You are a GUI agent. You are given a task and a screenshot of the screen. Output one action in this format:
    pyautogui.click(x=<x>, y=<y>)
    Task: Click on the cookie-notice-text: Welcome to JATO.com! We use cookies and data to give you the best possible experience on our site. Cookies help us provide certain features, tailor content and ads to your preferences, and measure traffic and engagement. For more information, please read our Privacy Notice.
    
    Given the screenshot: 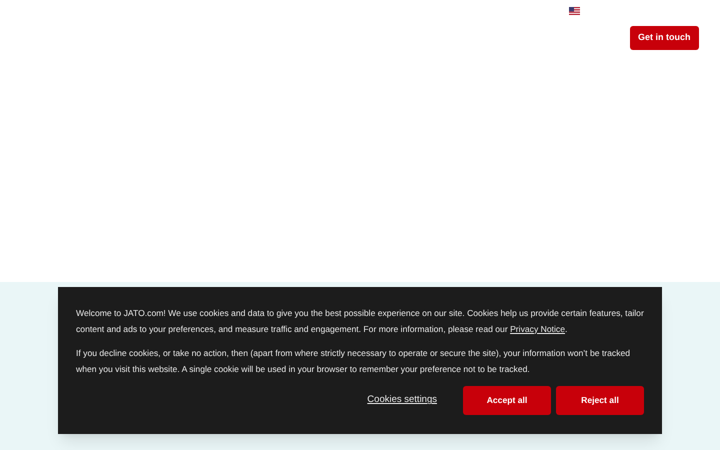 What is the action you would take?
    pyautogui.click(x=360, y=321)
    